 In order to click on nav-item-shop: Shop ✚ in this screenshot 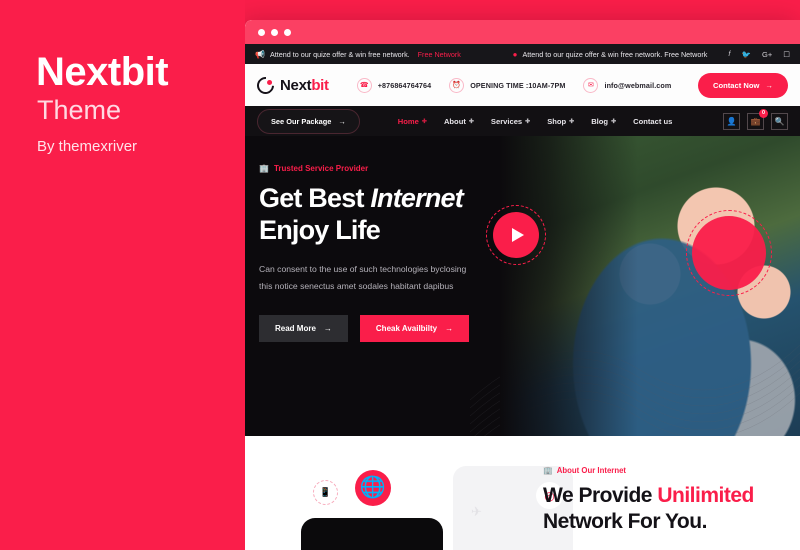, I will do `click(560, 121)`.